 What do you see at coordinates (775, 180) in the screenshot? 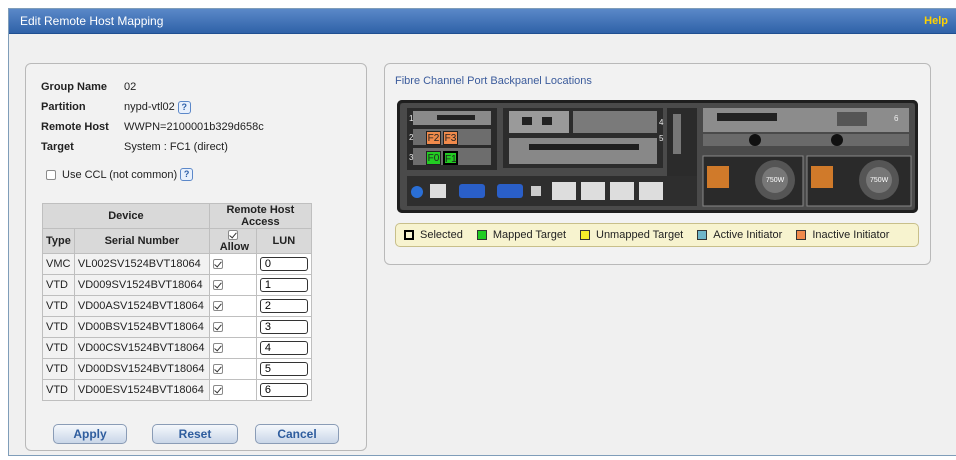
I see `psu1-label: 750W` at bounding box center [775, 180].